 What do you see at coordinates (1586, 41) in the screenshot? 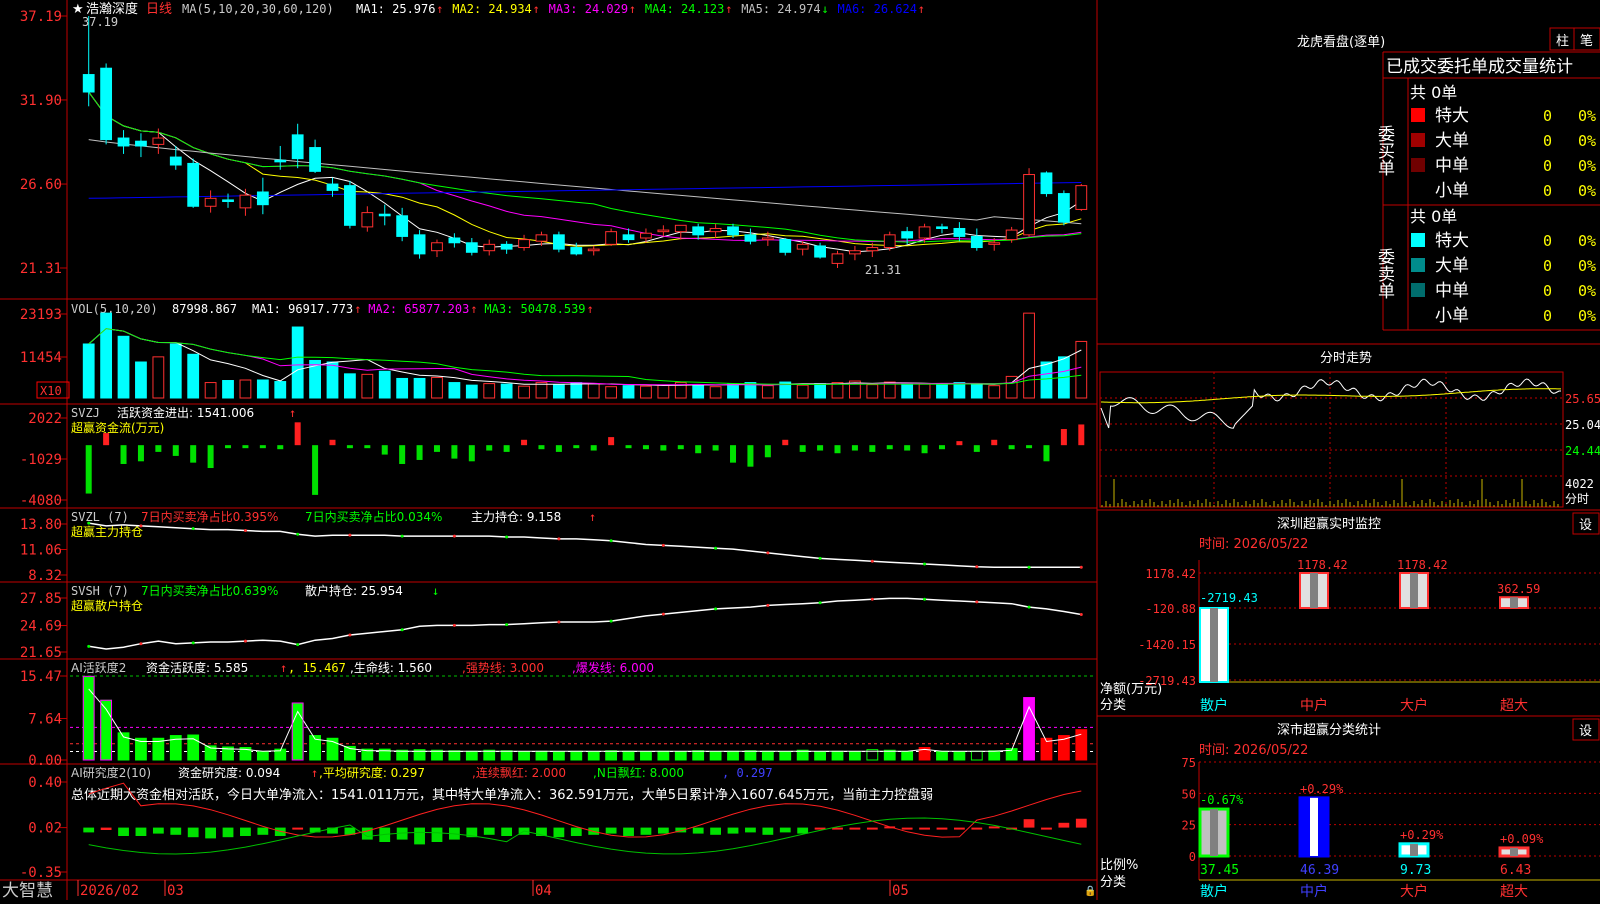
I see `tab-tick: 笔` at bounding box center [1586, 41].